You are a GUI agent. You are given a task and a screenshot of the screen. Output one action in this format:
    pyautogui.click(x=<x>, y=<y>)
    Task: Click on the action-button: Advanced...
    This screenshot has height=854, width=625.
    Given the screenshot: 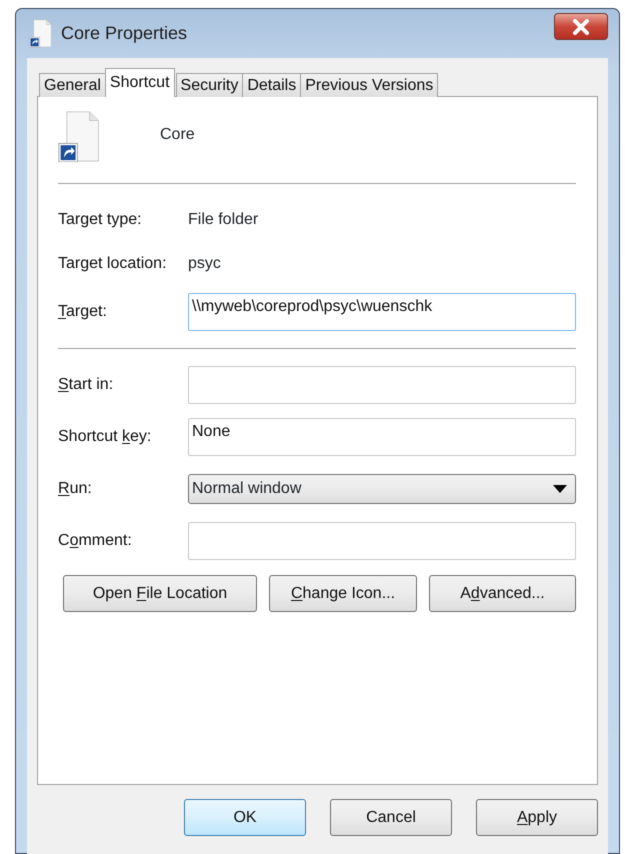 What is the action you would take?
    pyautogui.click(x=502, y=593)
    